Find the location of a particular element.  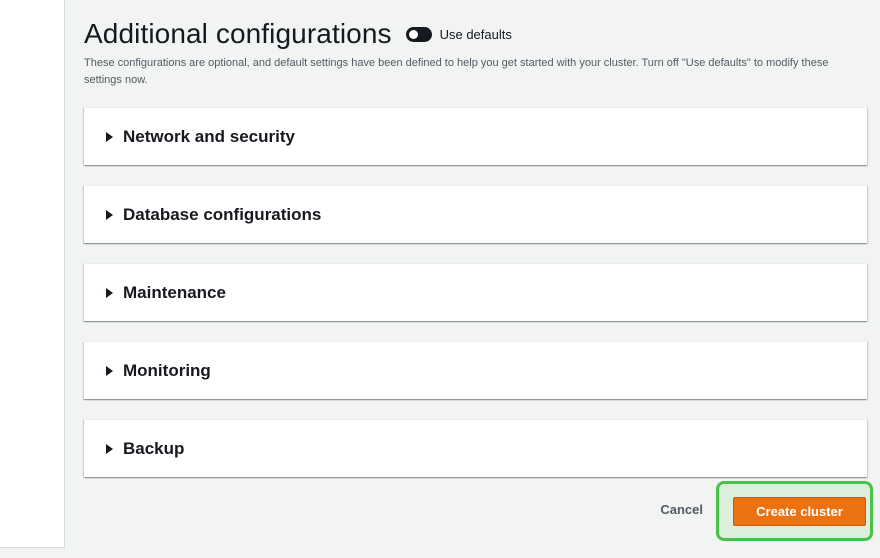

cancel-button: Cancel is located at coordinates (681, 509).